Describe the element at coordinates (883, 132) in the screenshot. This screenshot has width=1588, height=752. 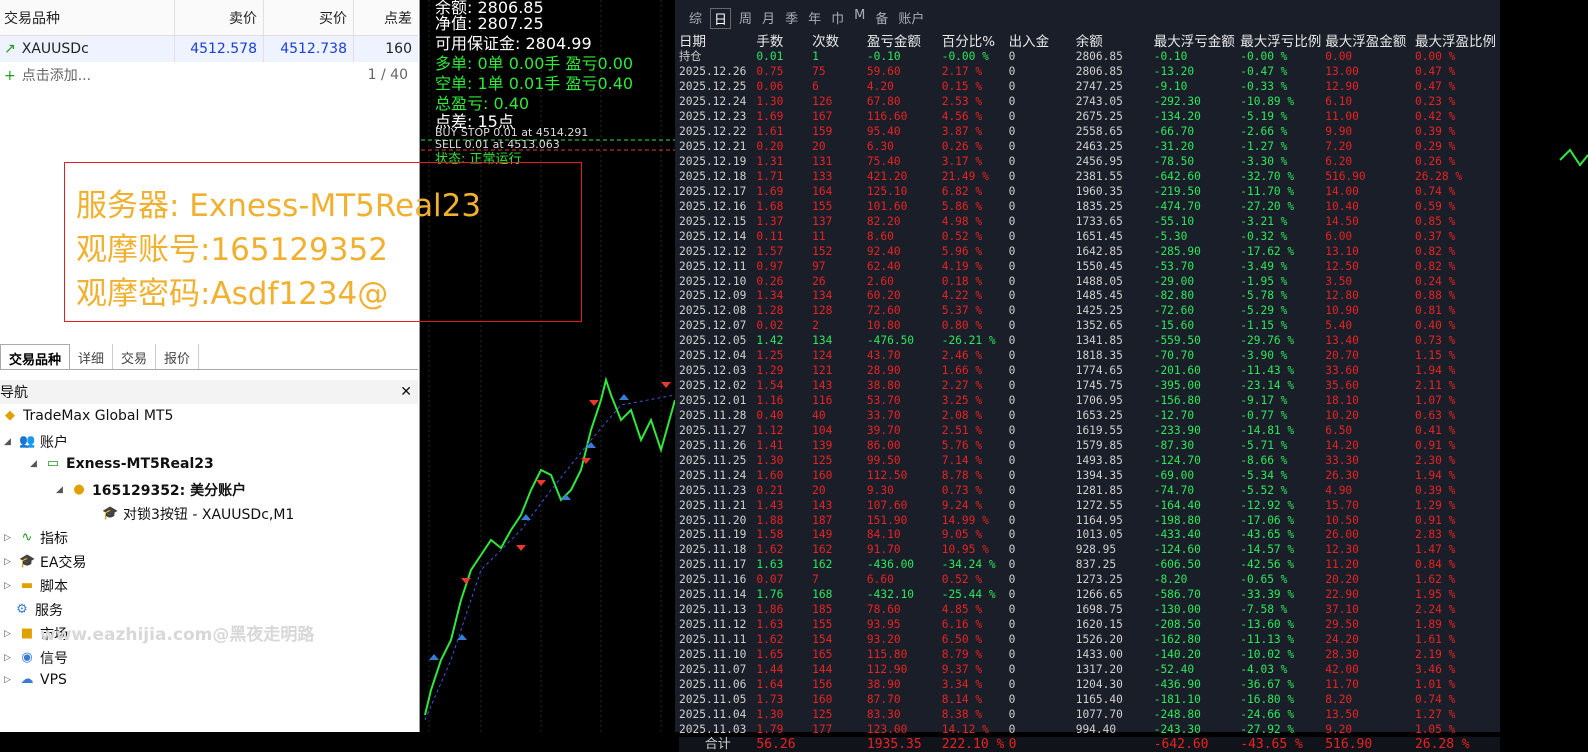
I see `table-cell: 95.40` at that location.